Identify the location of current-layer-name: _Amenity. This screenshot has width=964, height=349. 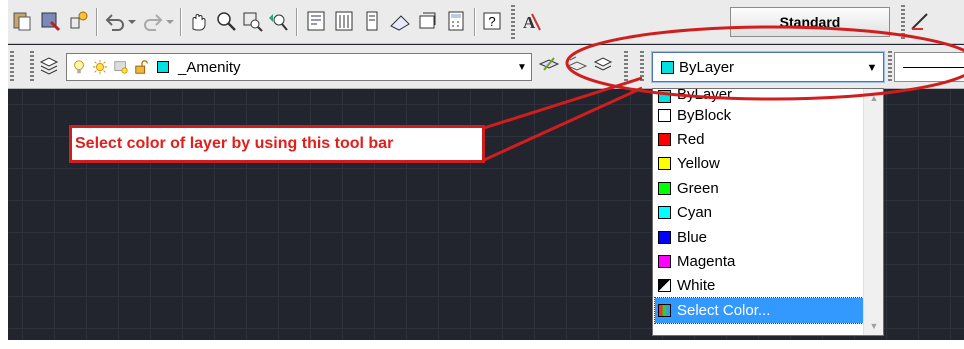
(209, 67).